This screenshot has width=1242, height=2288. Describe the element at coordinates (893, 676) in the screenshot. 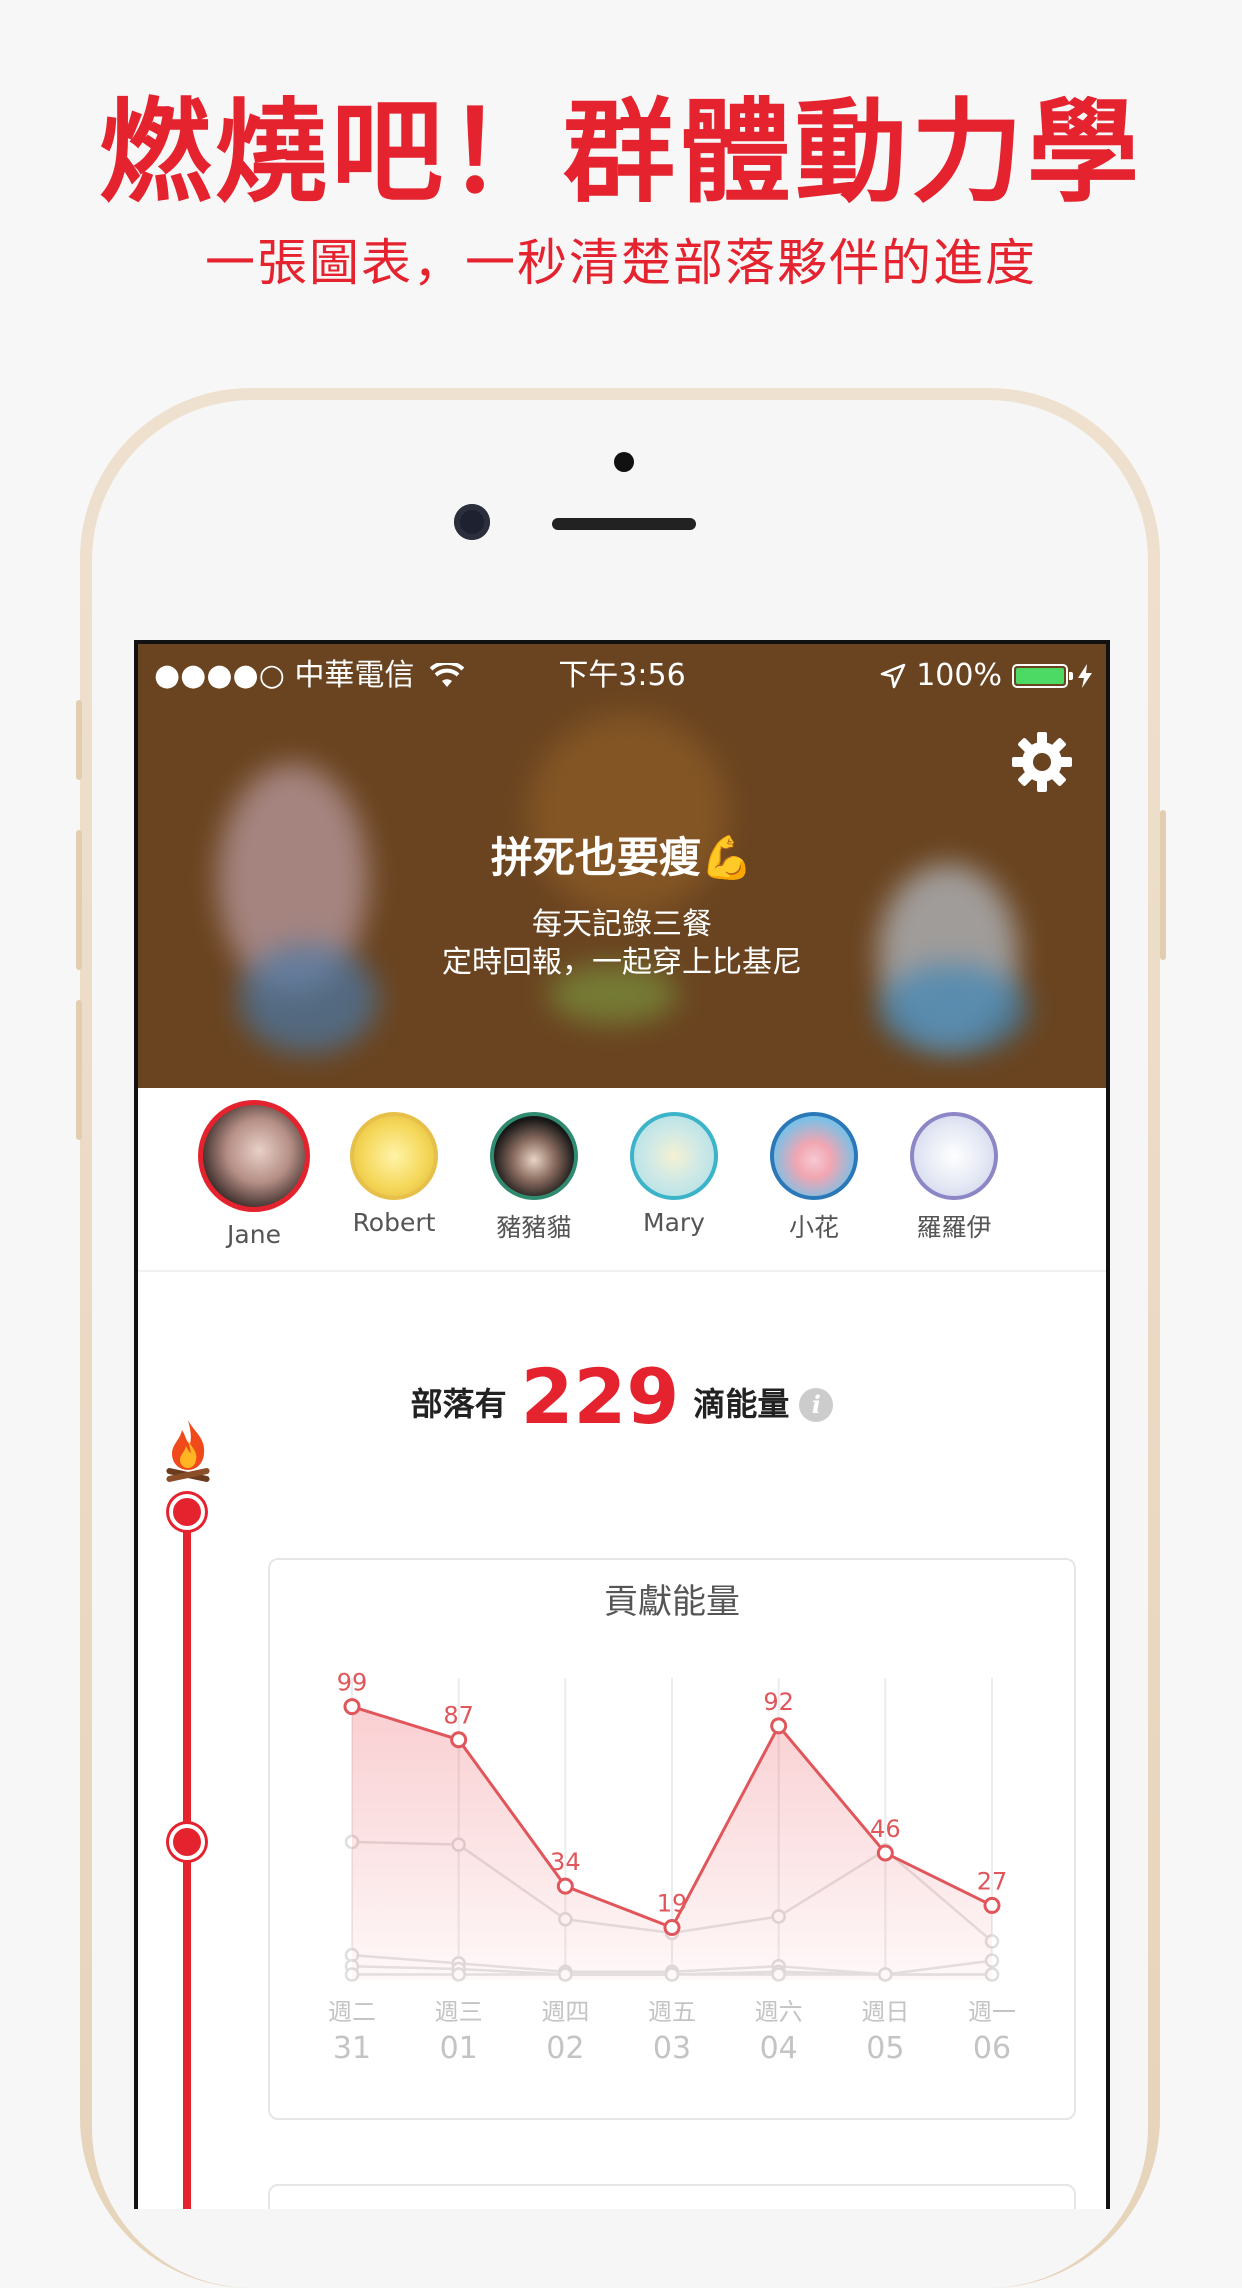

I see `location-arrow-icon` at that location.